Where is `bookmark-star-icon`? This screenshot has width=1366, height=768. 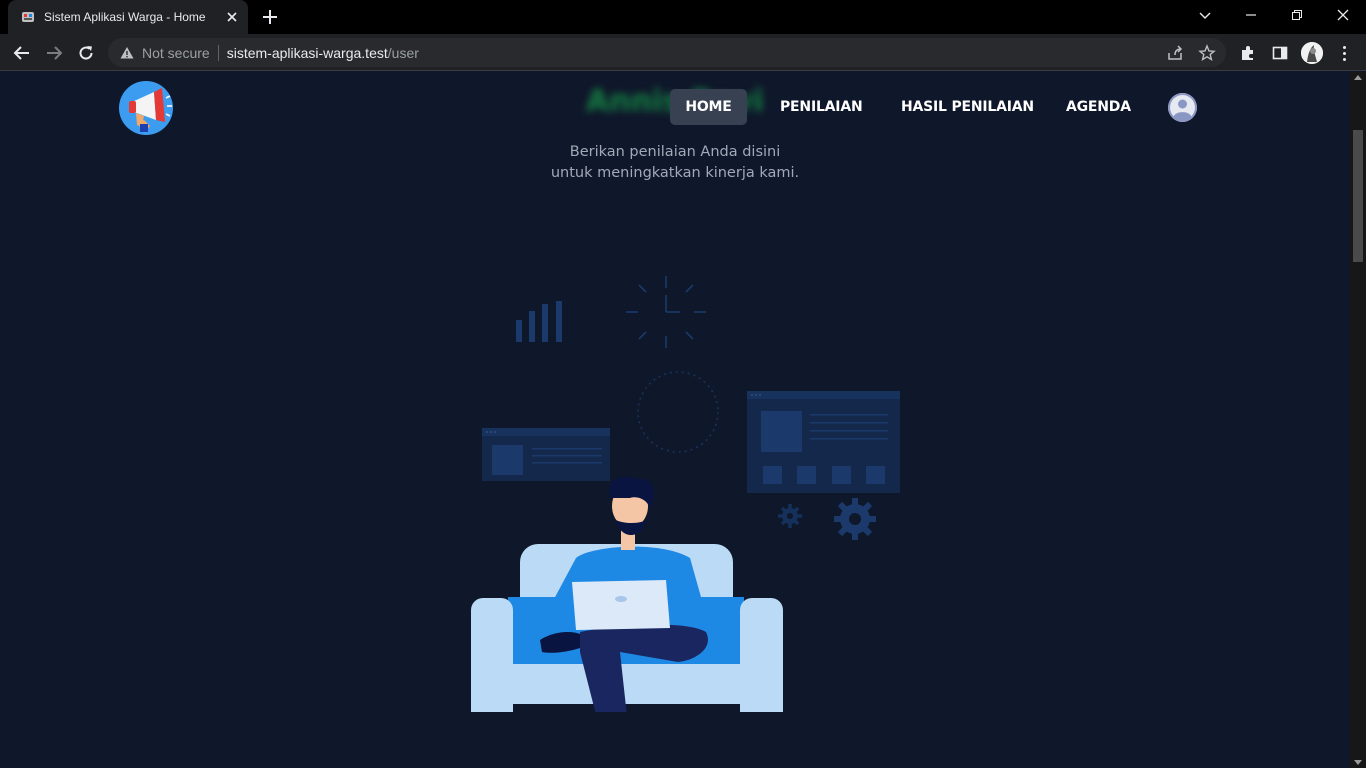
bookmark-star-icon is located at coordinates (1207, 53).